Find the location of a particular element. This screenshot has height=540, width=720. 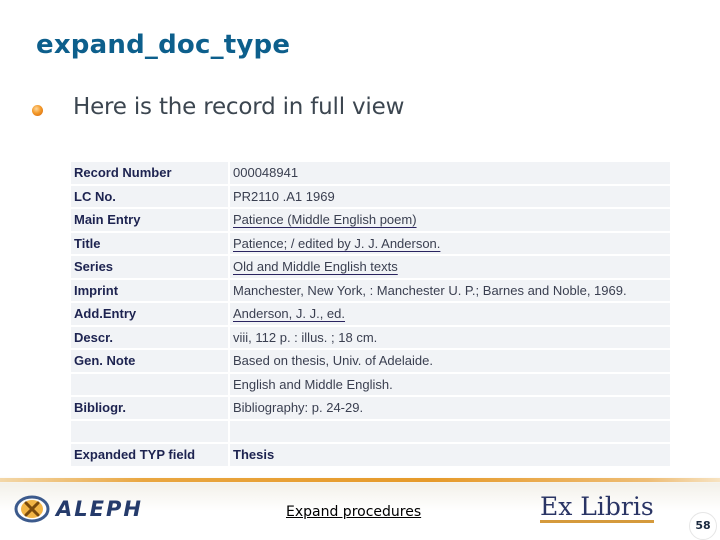

field-label: Main Entry is located at coordinates (149, 221).